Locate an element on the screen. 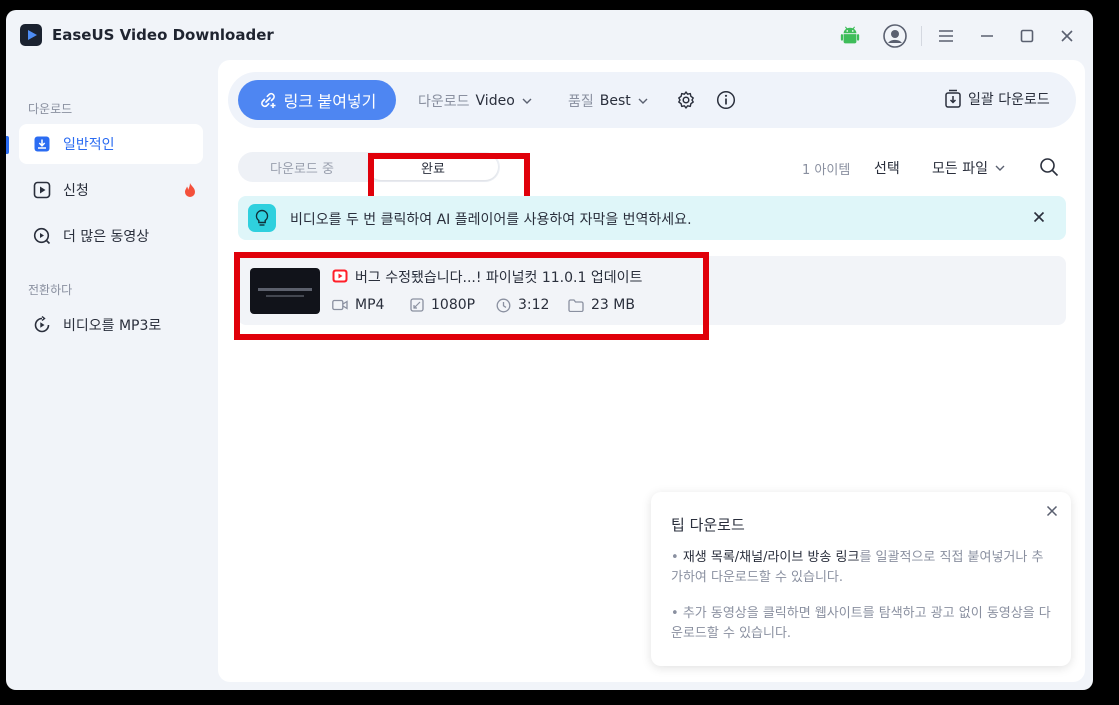 This screenshot has height=705, width=1119. download-box-icon is located at coordinates (42, 144).